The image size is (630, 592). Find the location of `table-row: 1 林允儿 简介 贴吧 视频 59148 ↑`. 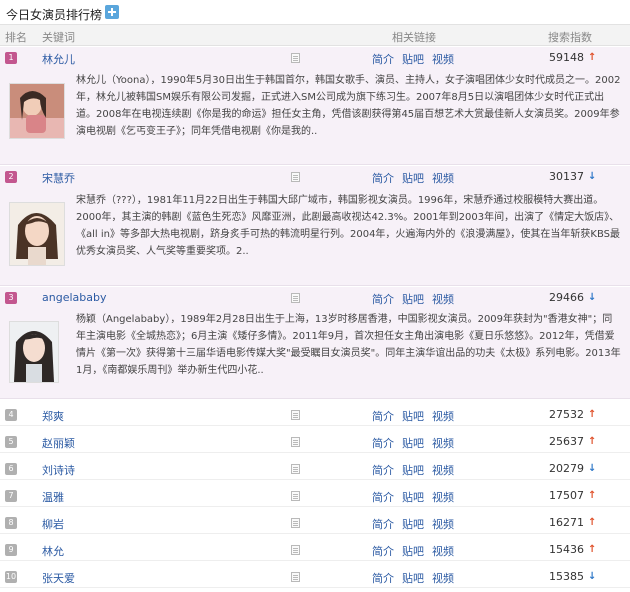

table-row: 1 林允儿 简介 贴吧 视频 59148 ↑ is located at coordinates (315, 58).